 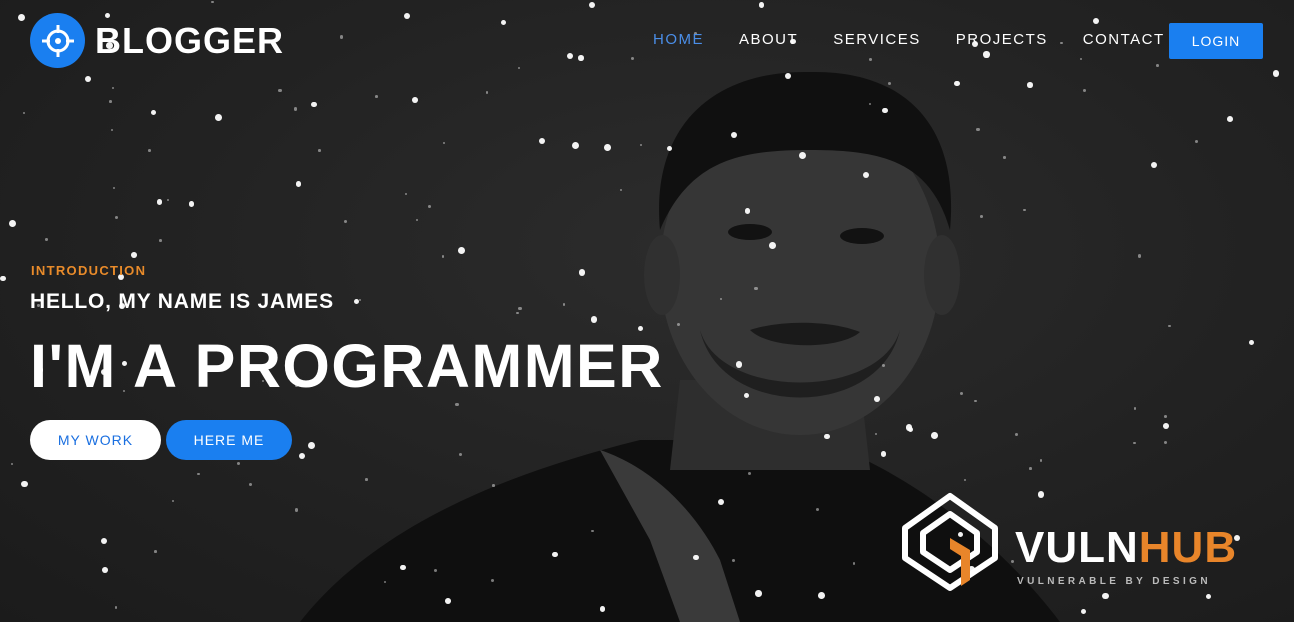 I want to click on hero-buttons: MY WORK HERE ME, so click(x=161, y=440).